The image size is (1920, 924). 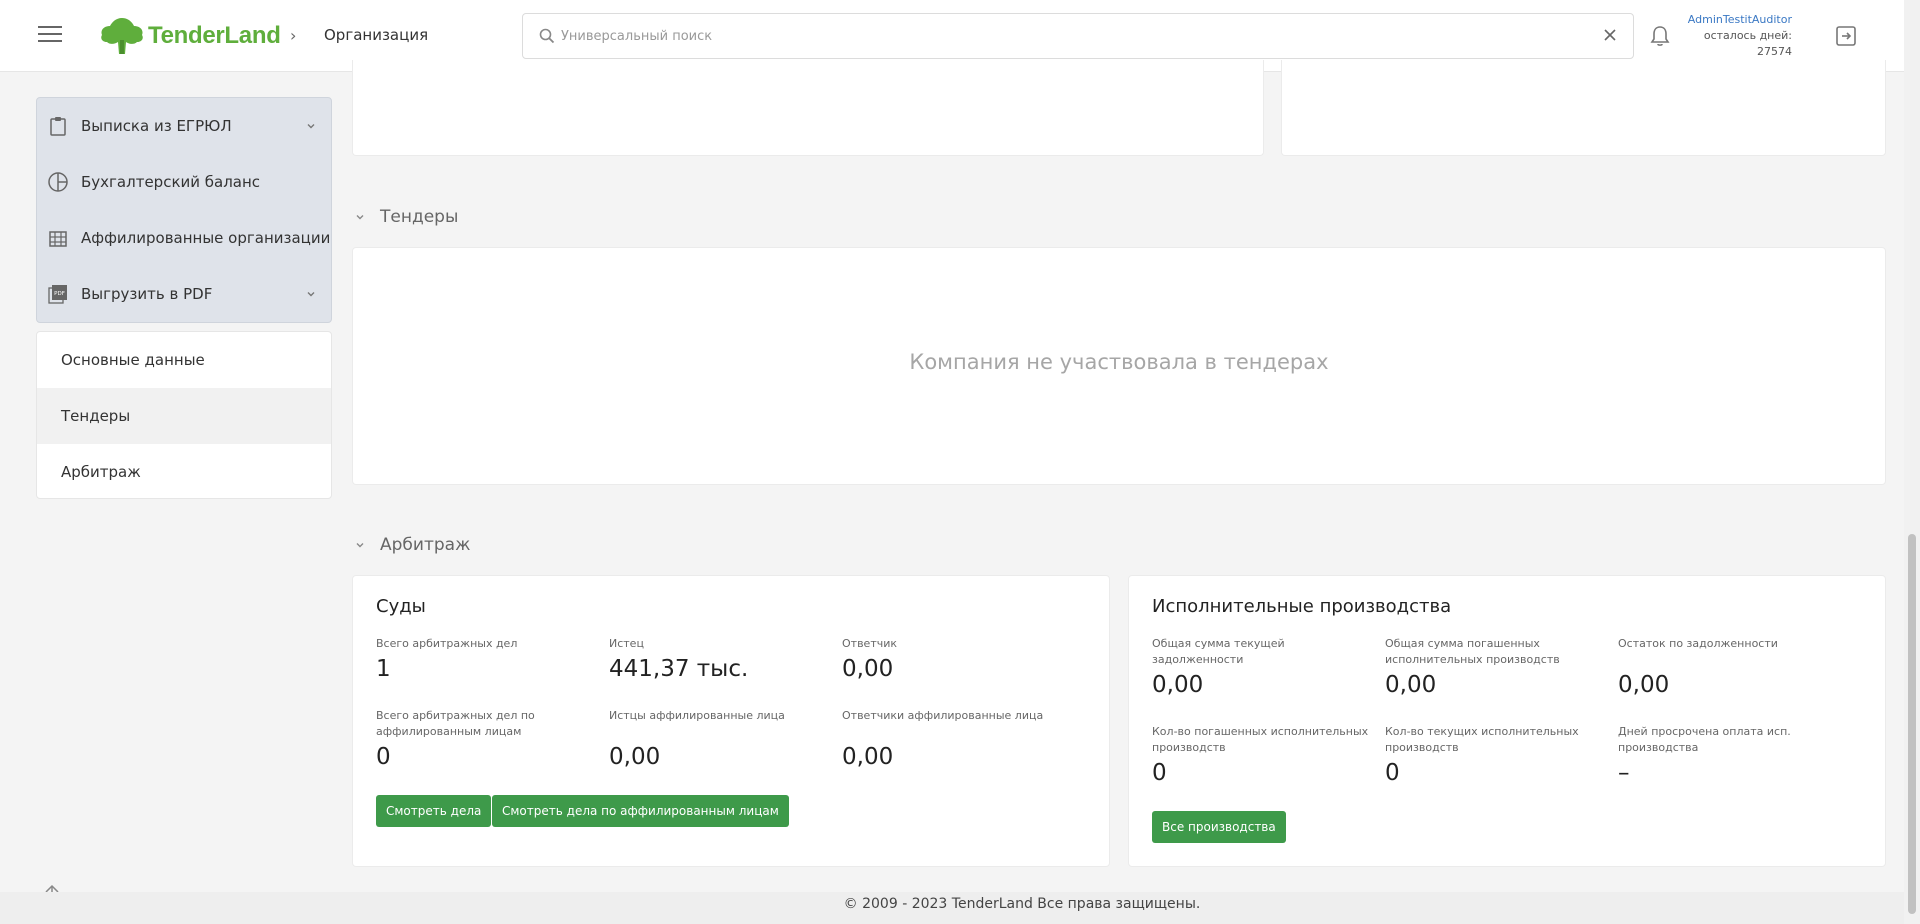 I want to click on search-box, so click(x=1078, y=36).